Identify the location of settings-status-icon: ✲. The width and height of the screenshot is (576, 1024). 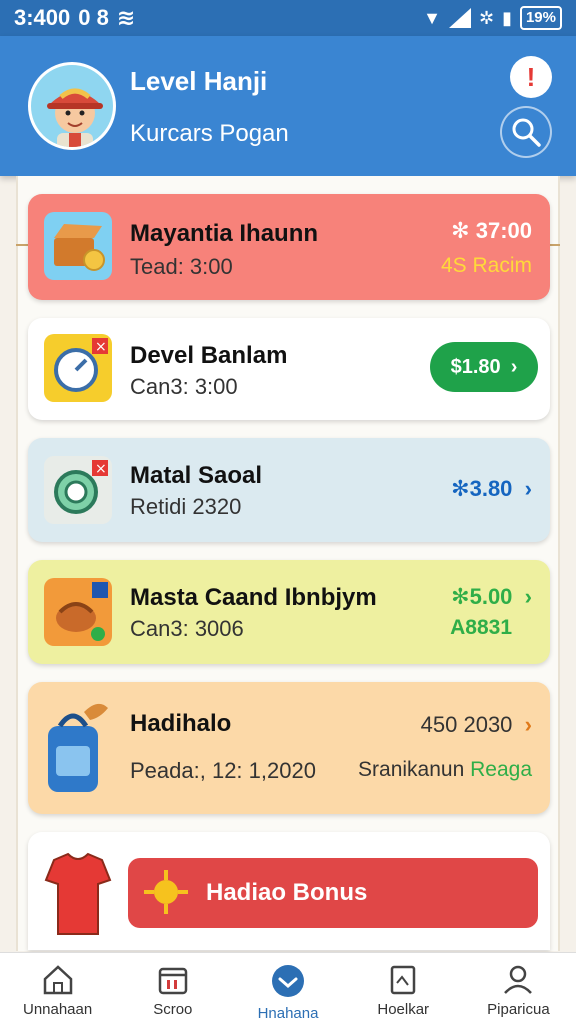
(486, 17).